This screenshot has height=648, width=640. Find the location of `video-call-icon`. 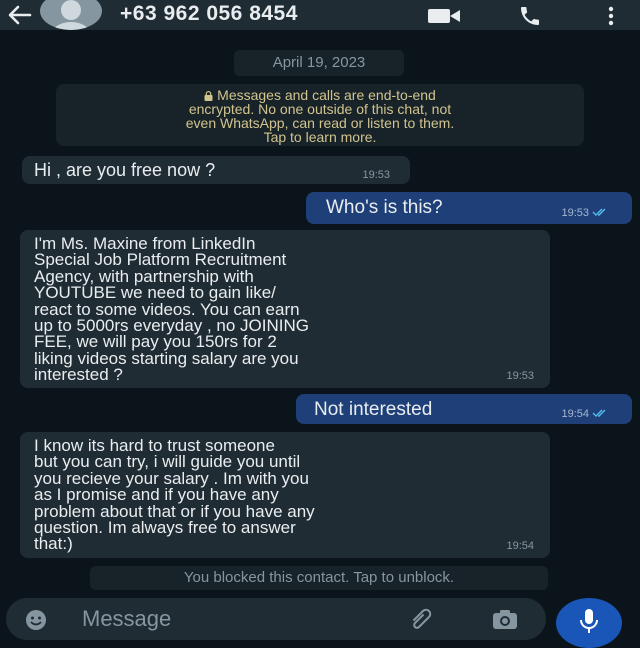

video-call-icon is located at coordinates (444, 16).